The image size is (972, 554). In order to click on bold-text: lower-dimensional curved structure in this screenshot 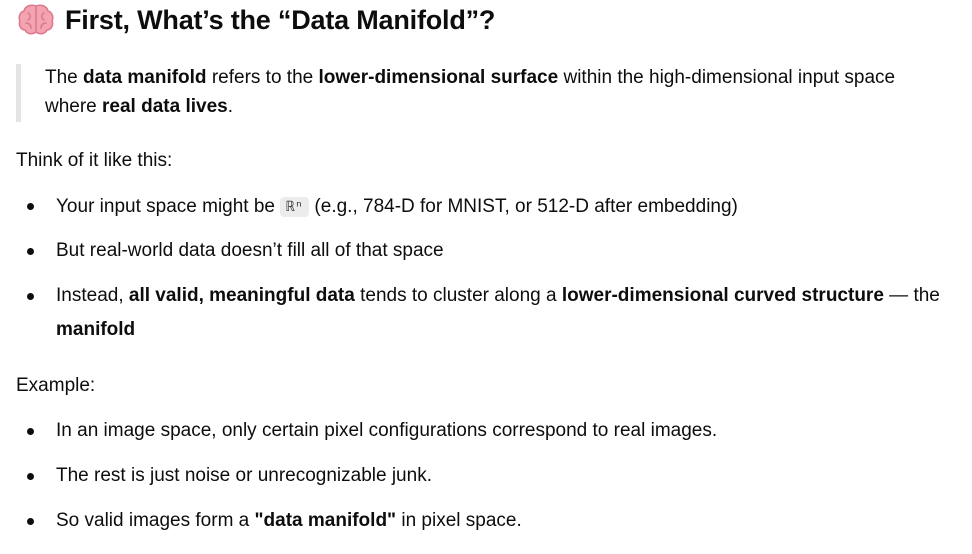, I will do `click(722, 295)`.